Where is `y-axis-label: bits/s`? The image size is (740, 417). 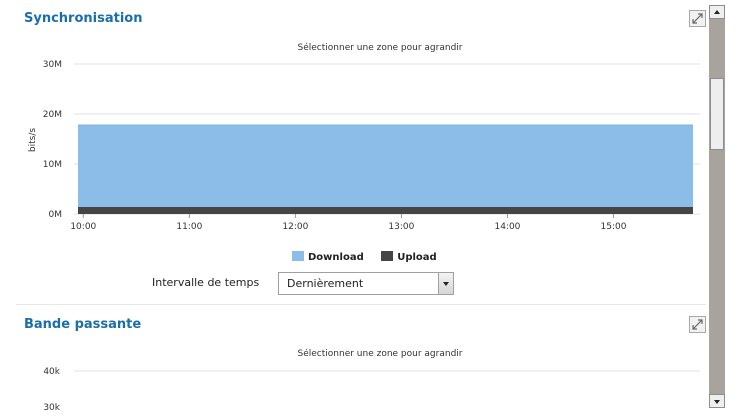
y-axis-label: bits/s is located at coordinates (33, 140).